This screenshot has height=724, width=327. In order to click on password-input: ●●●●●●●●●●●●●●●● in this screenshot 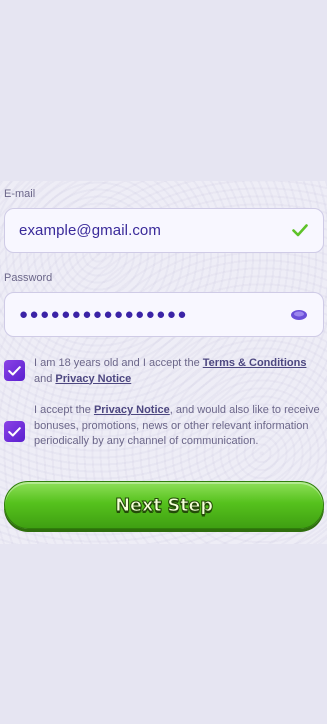, I will do `click(154, 314)`.